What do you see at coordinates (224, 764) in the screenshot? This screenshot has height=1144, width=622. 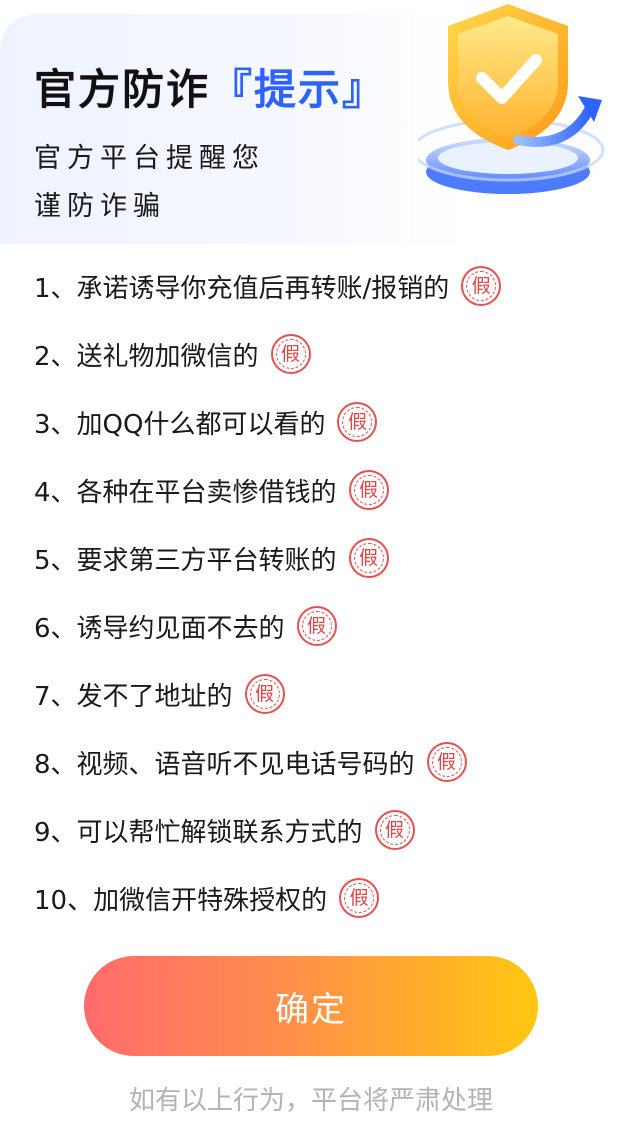 I see `list-item-text: 8、视频、语音听不见电话号码的` at bounding box center [224, 764].